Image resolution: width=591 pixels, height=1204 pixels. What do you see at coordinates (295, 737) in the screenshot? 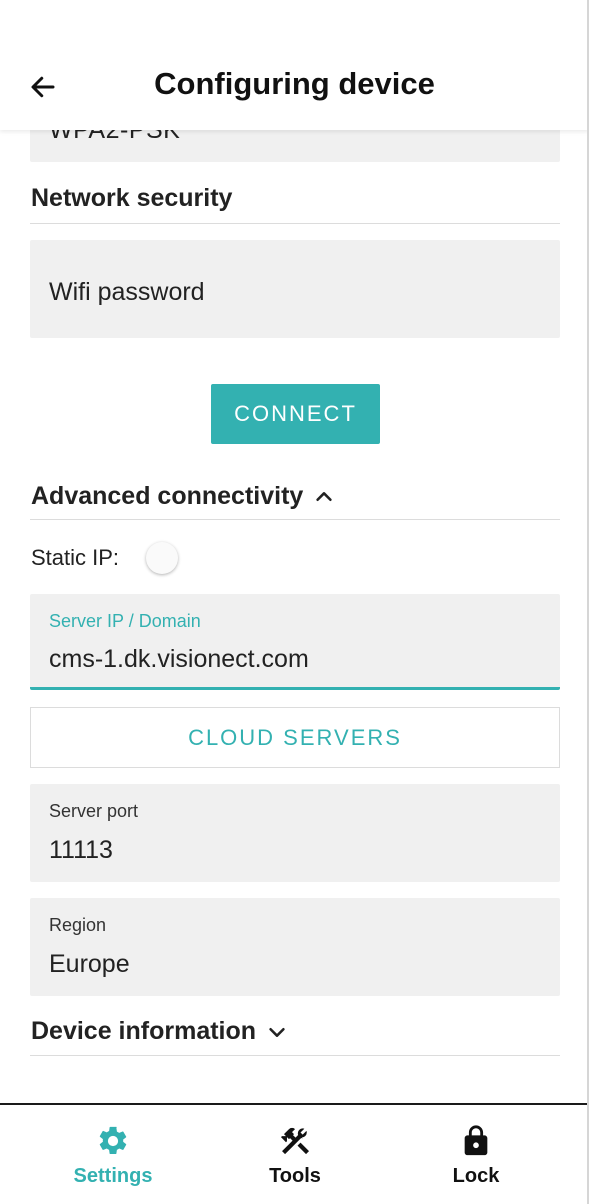
I see `cloud-servers-button: CLOUD SERVERS` at bounding box center [295, 737].